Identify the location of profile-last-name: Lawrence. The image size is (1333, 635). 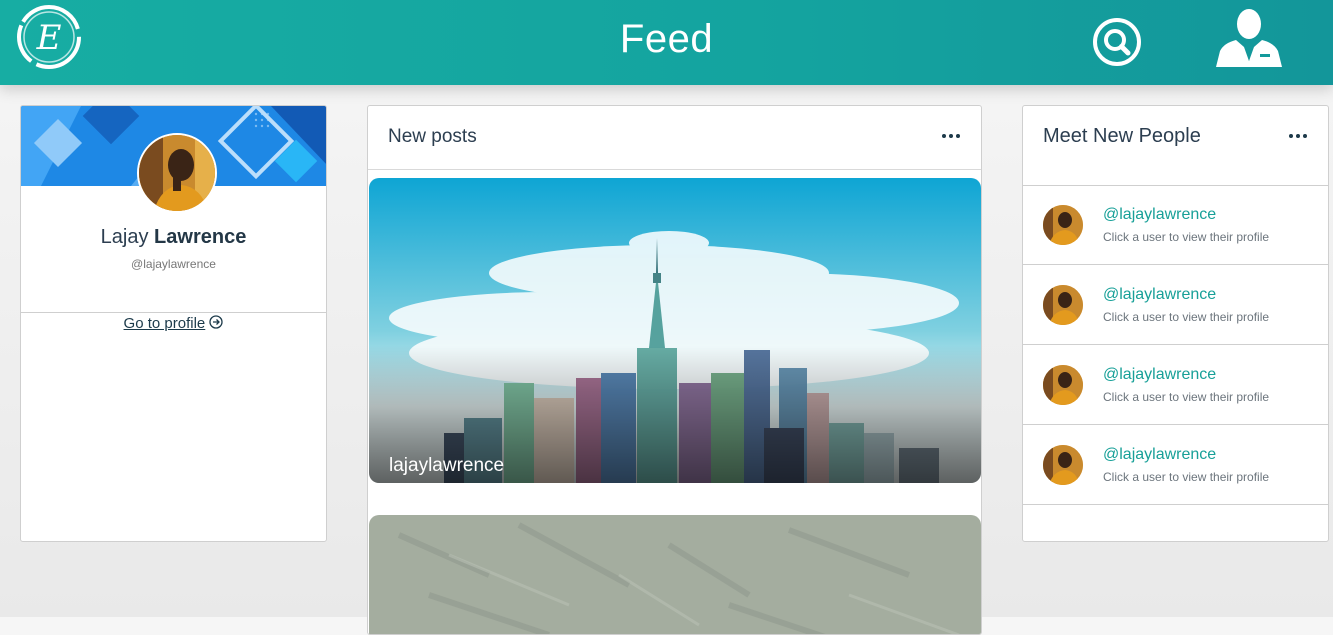
(200, 237).